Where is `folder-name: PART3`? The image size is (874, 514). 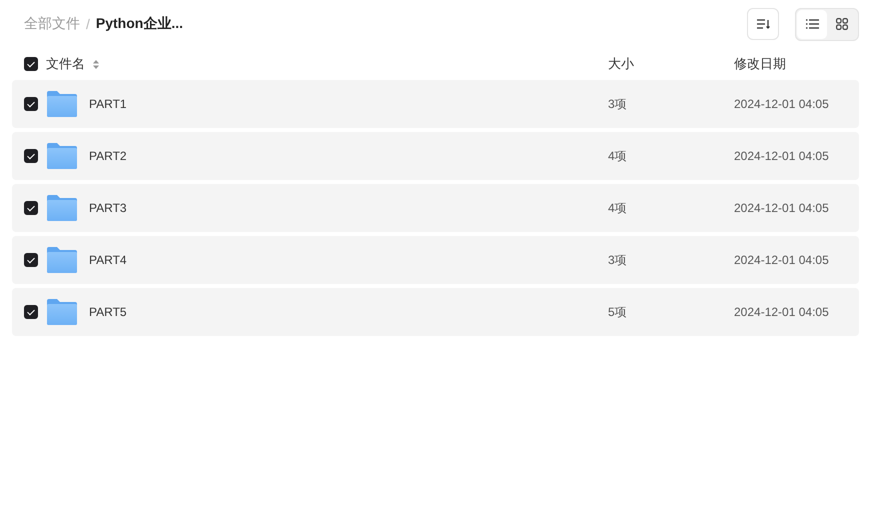
folder-name: PART3 is located at coordinates (108, 208).